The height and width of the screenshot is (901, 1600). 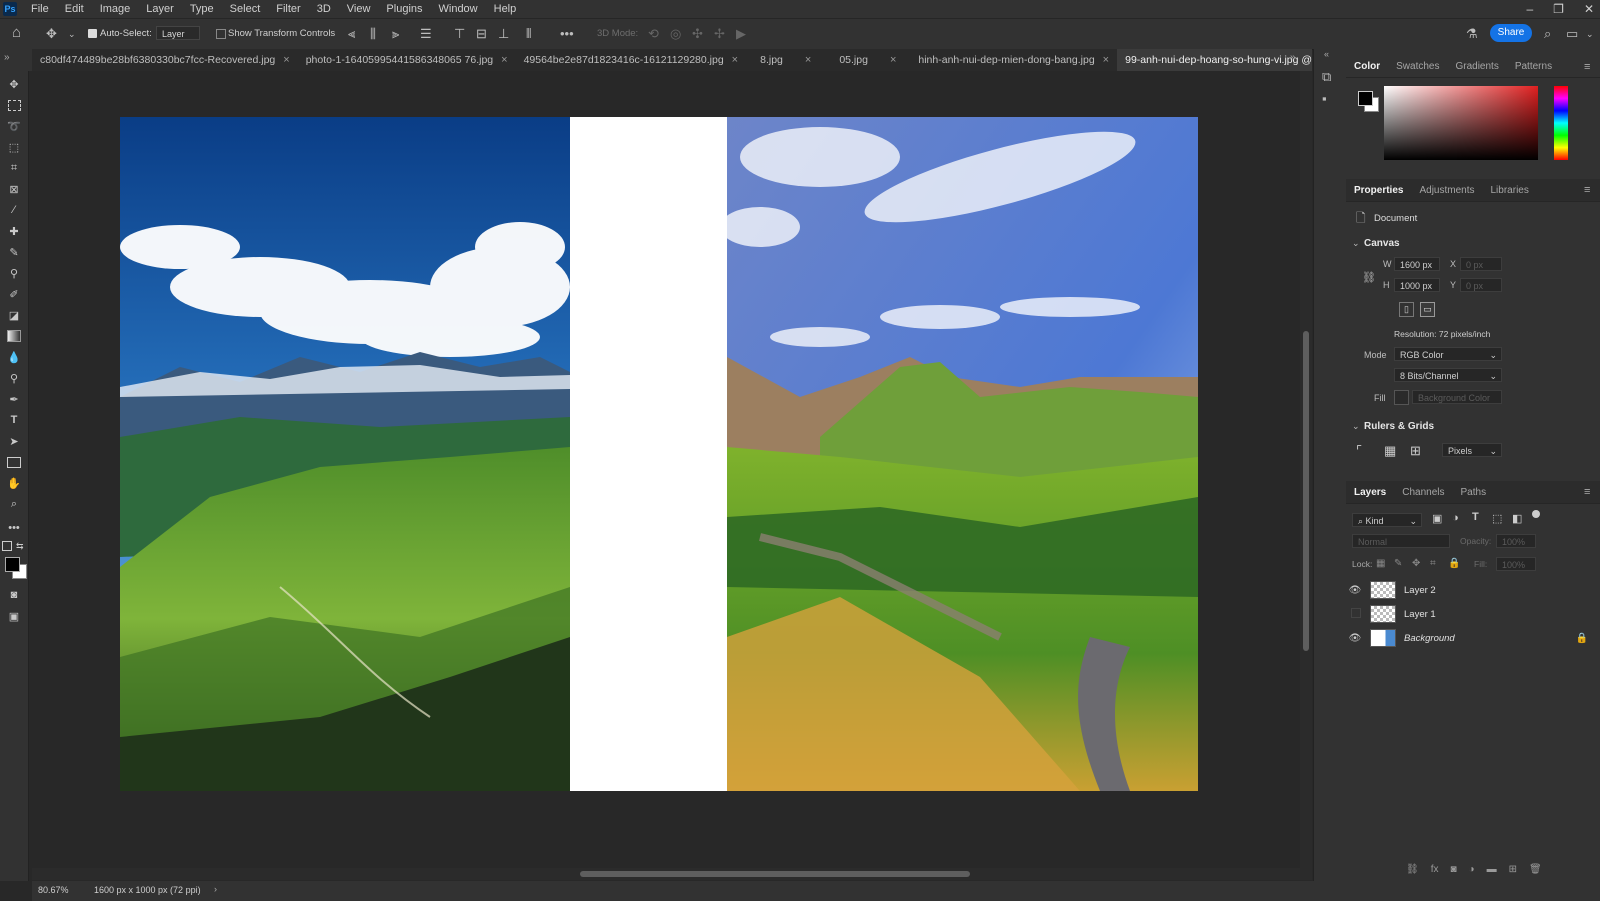 What do you see at coordinates (1472, 450) in the screenshot?
I see `units-dropdown: Pixels ⌄` at bounding box center [1472, 450].